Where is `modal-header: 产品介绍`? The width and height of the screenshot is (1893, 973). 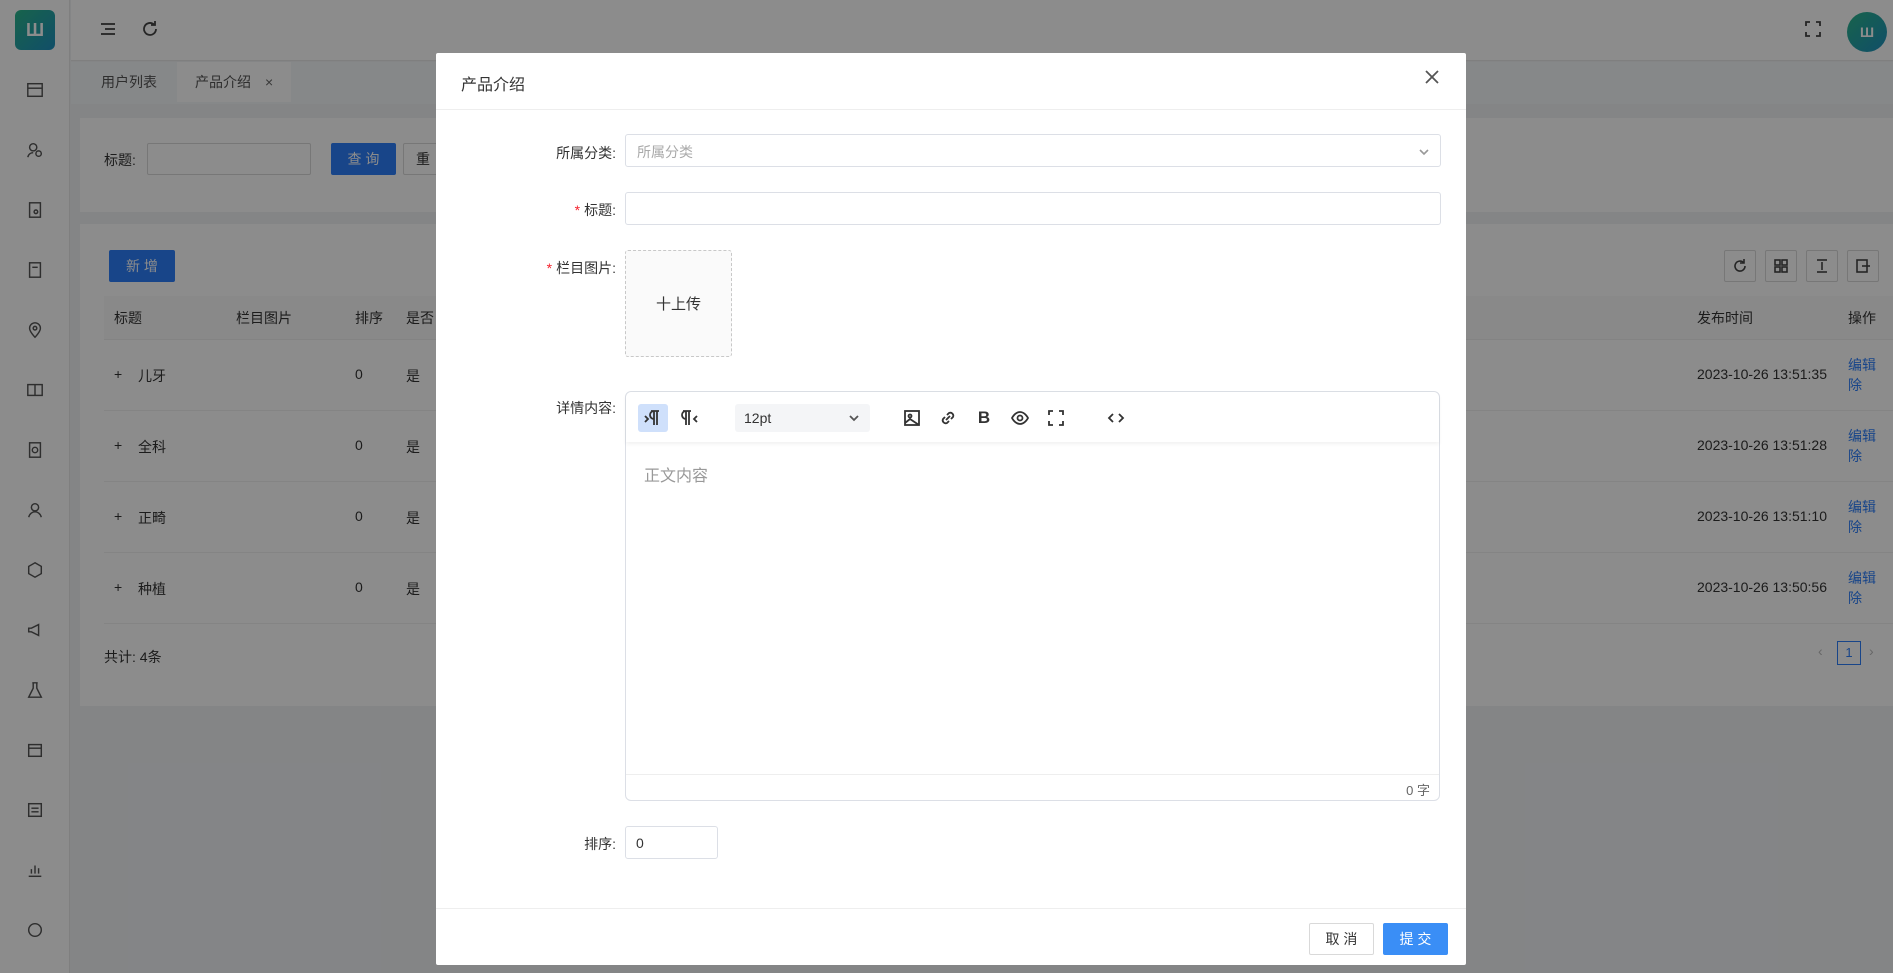 modal-header: 产品介绍 is located at coordinates (951, 81).